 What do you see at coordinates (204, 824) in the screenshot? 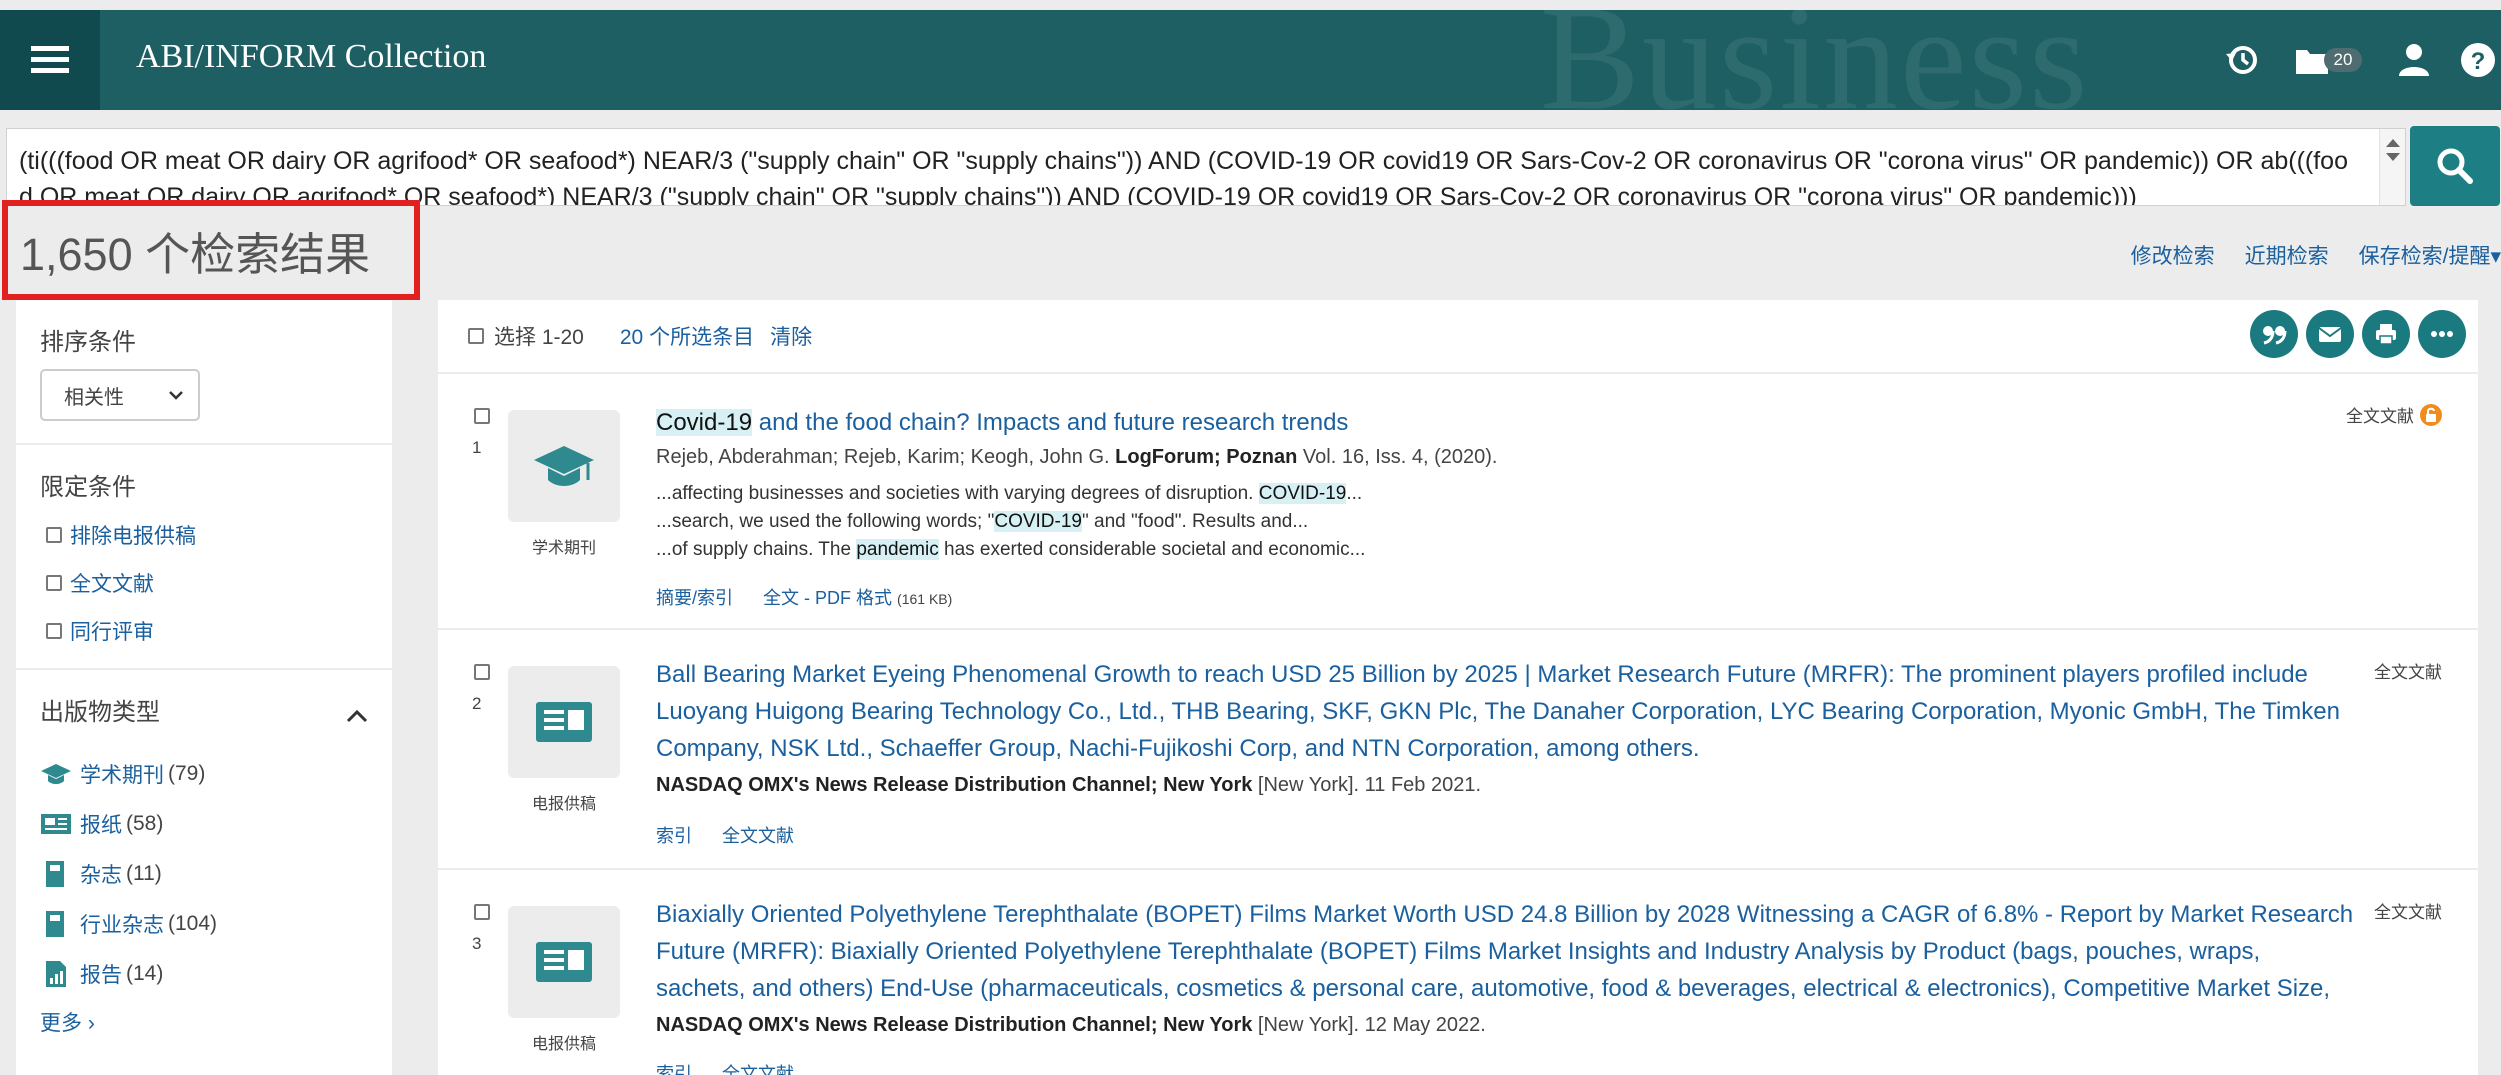
I see `pub-type-newspapers: 报纸 (58)` at bounding box center [204, 824].